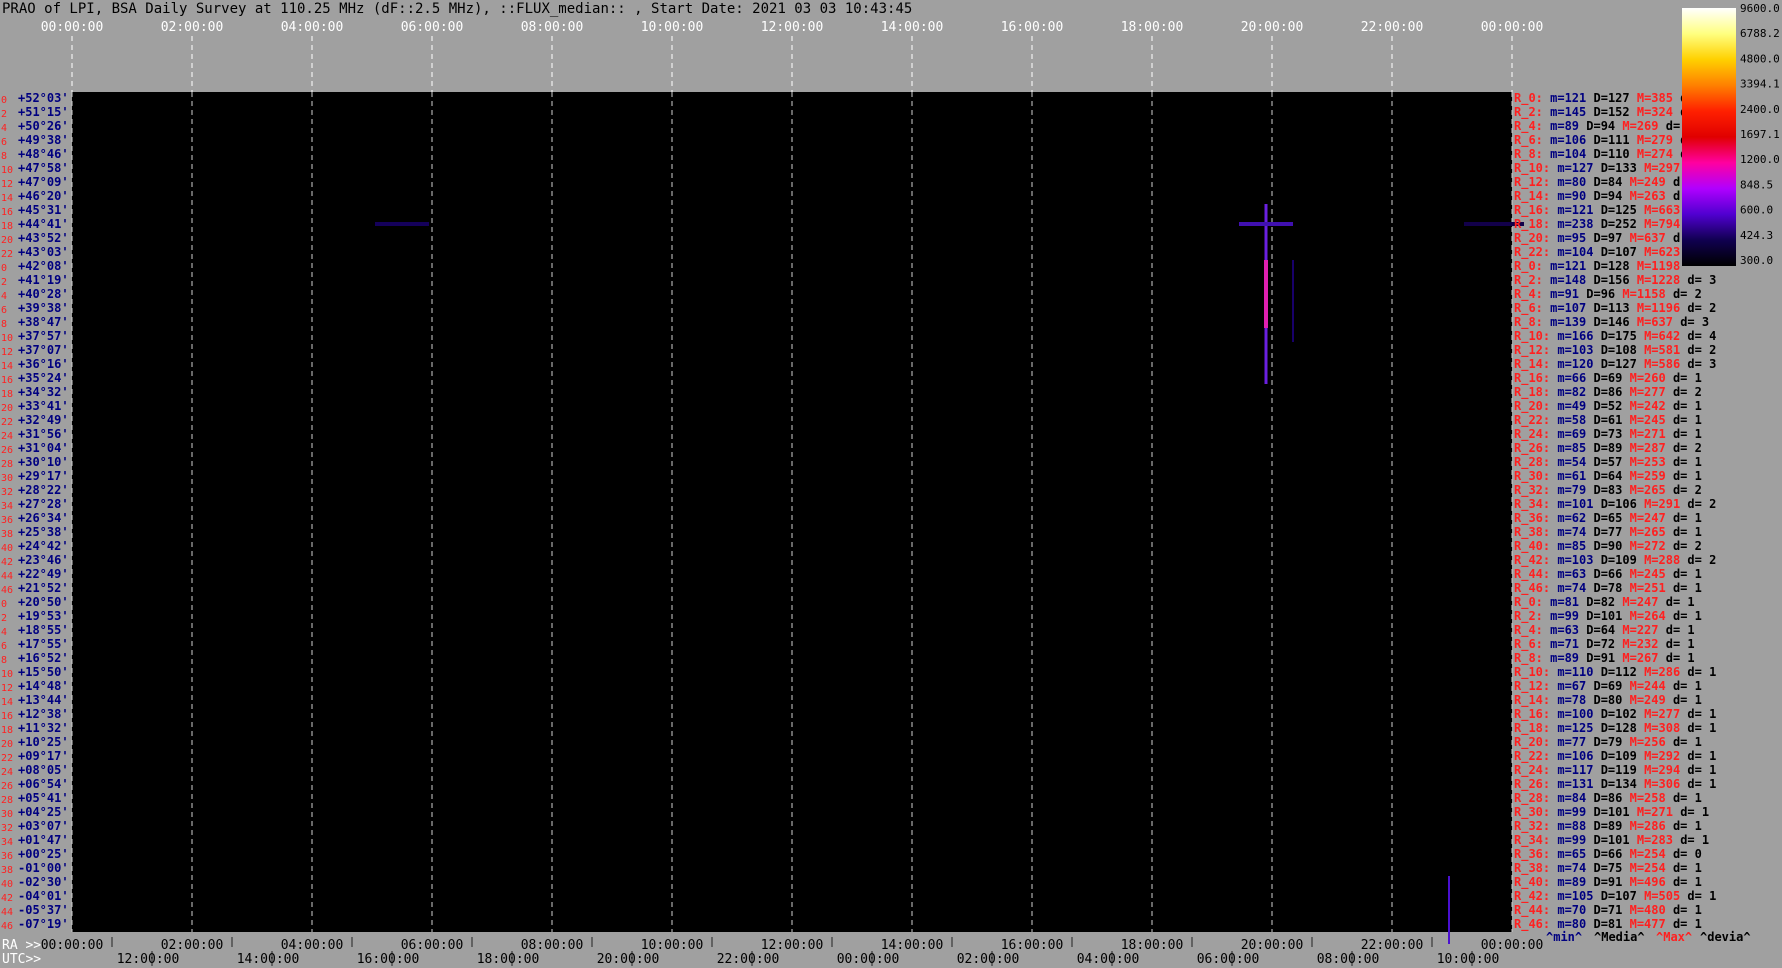  I want to click on stats-part: R_28:, so click(1532, 798).